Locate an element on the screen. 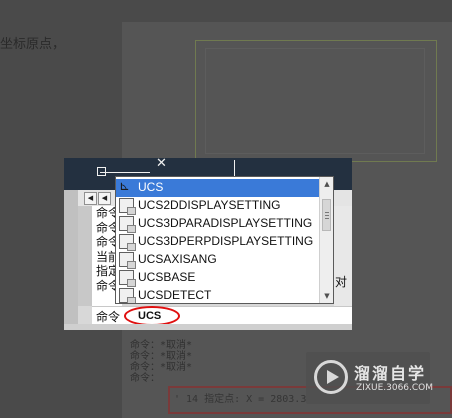 Image resolution: width=452 pixels, height=418 pixels. watermark-title: 溜溜自学 is located at coordinates (390, 373).